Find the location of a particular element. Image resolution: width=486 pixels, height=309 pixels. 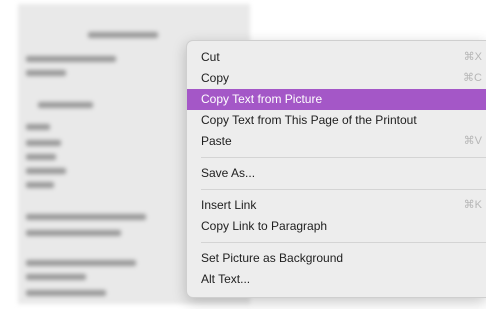

menu-item-label: Paste is located at coordinates (216, 141).